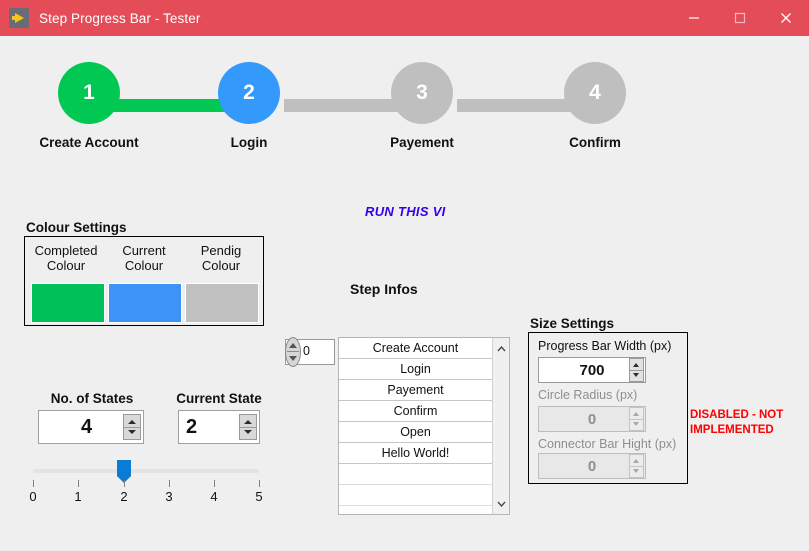  I want to click on connector-decrement-icon, so click(636, 471).